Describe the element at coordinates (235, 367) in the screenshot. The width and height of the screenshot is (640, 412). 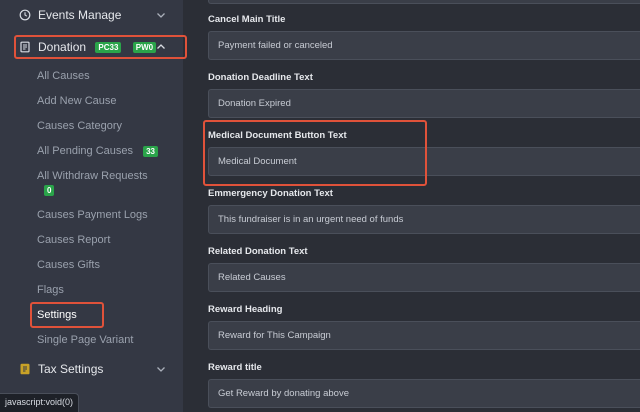
I see `field-label-reward-title: Reward title` at that location.